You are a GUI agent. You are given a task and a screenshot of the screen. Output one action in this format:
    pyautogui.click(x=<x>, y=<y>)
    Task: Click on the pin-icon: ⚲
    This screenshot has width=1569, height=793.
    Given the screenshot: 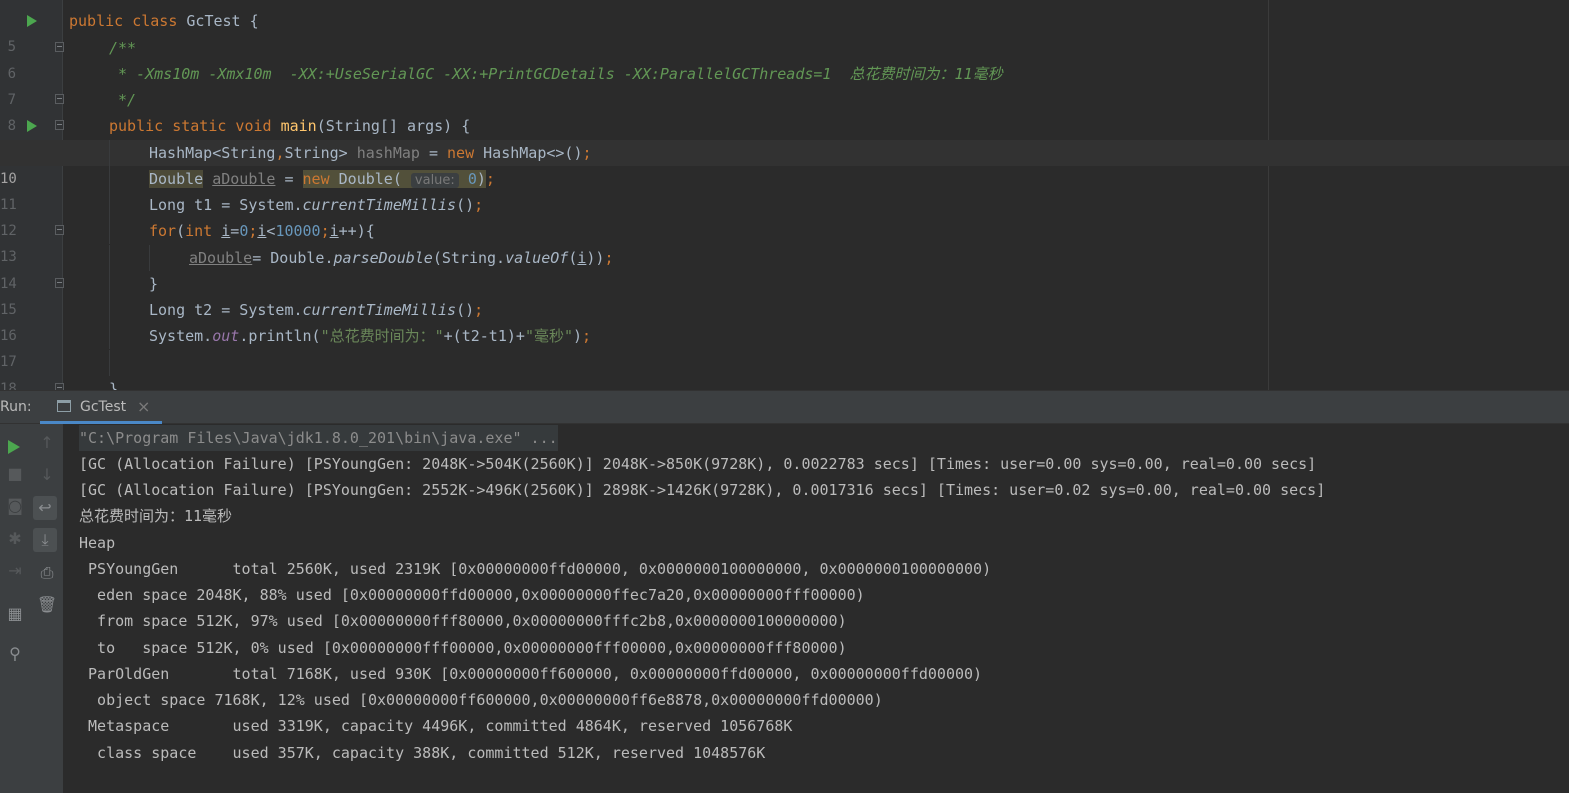 What is the action you would take?
    pyautogui.click(x=15, y=654)
    